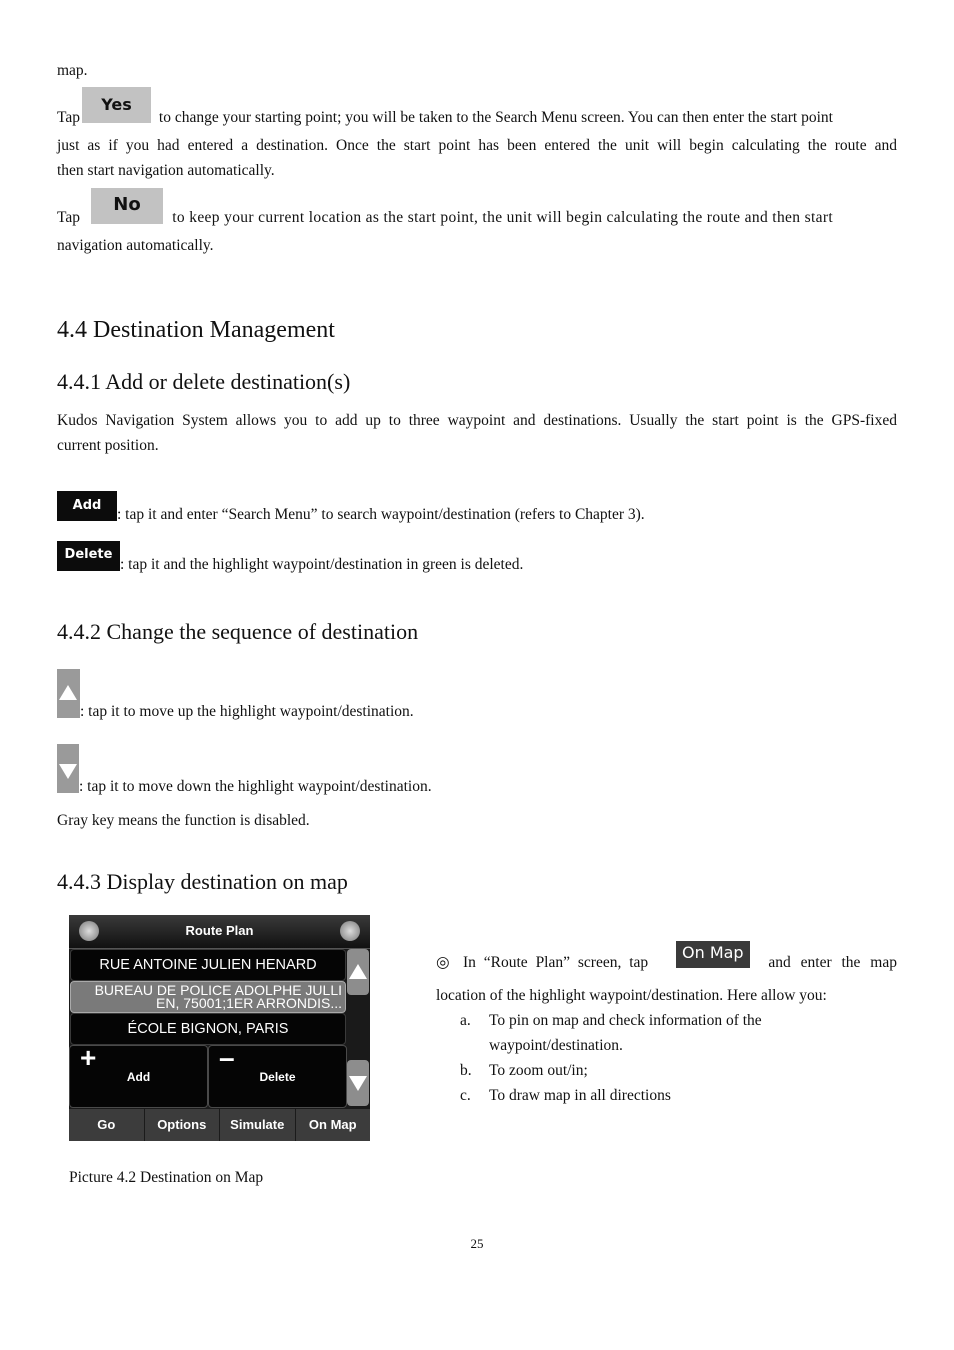 This screenshot has height=1350, width=954. Describe the element at coordinates (556, 962) in the screenshot. I see `on-map-part1: In “Route Plan” screen, tap` at that location.